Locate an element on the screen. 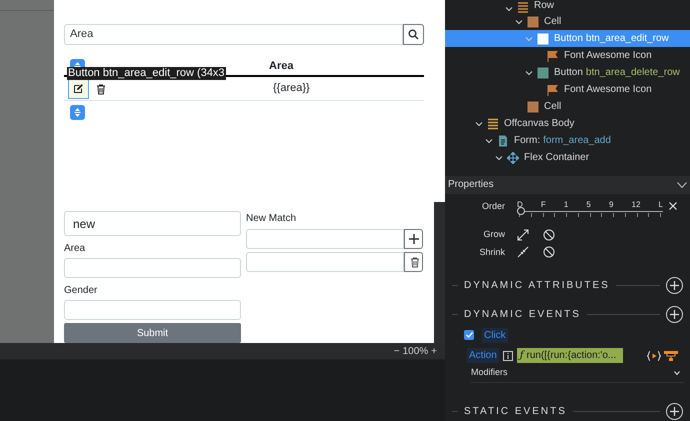  element-id: form_area_add is located at coordinates (577, 141).